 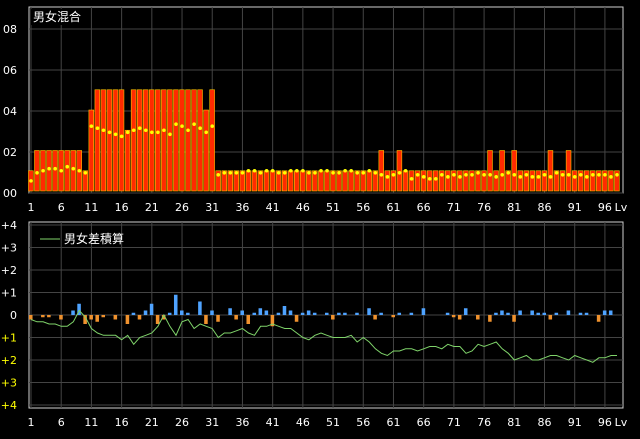 I want to click on y-tick-label: +4, so click(x=9, y=225).